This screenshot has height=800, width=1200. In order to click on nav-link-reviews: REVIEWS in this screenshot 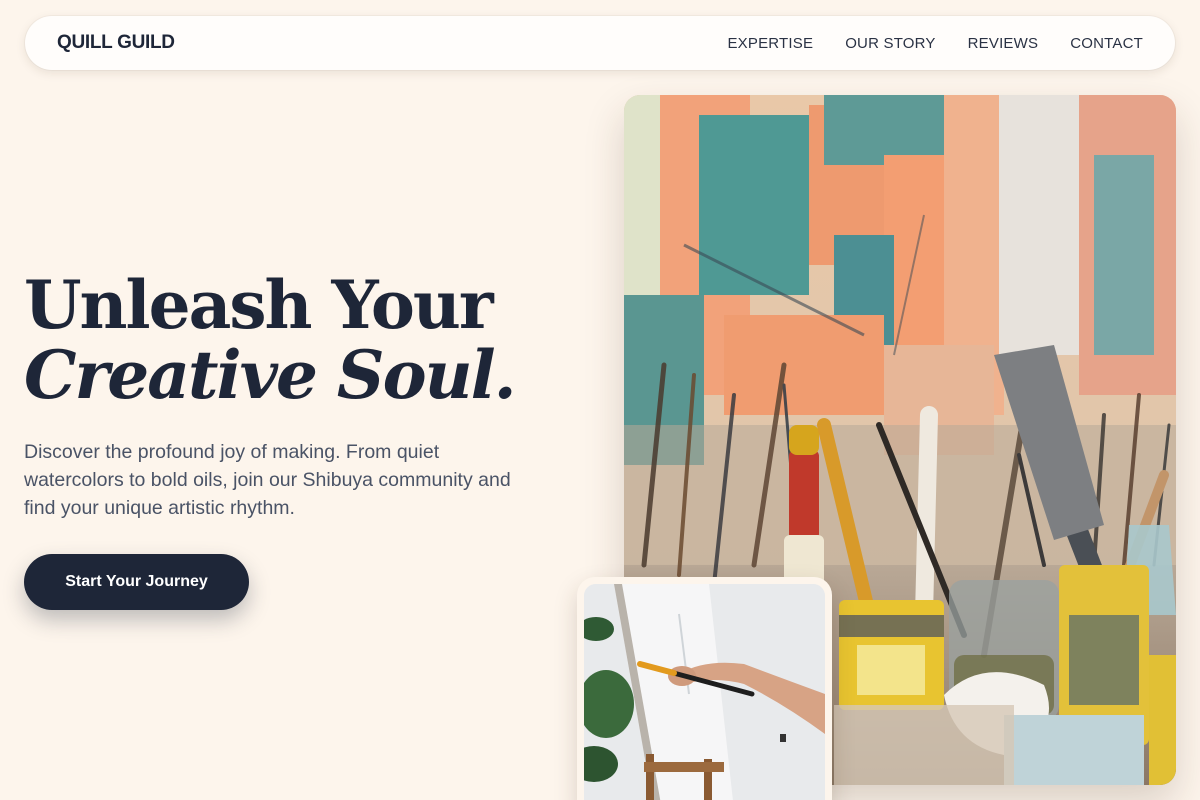, I will do `click(1003, 43)`.